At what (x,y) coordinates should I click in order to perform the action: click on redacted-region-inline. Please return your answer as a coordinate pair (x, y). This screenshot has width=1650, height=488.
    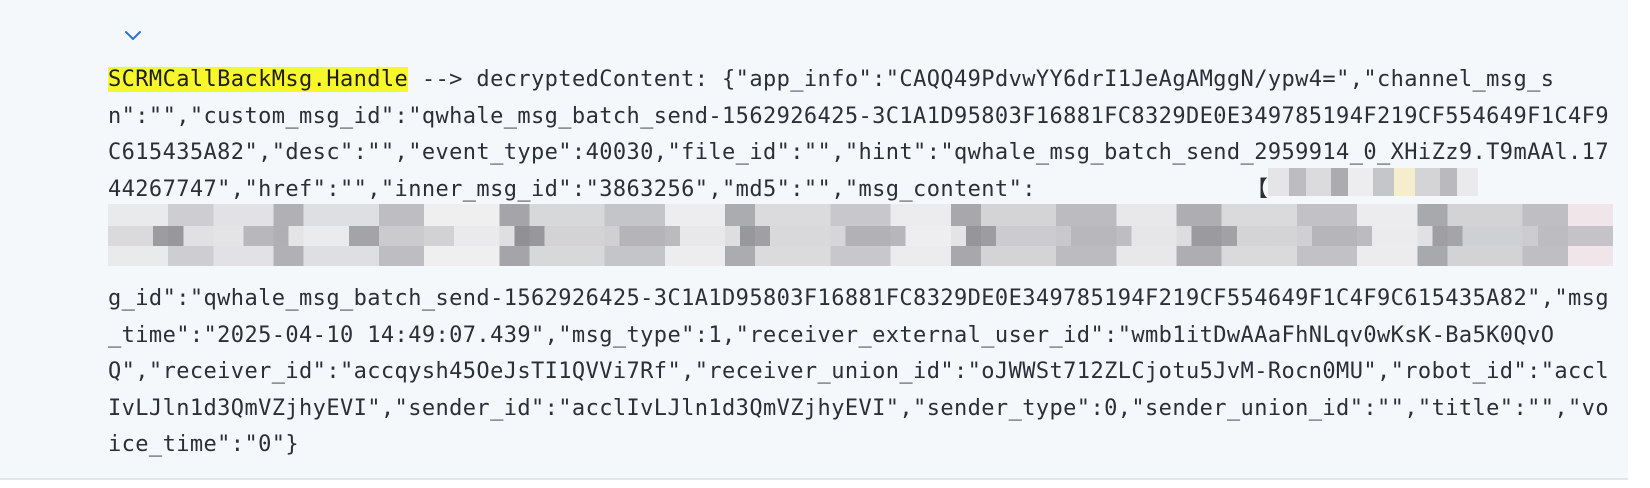
    Looking at the image, I should click on (1373, 182).